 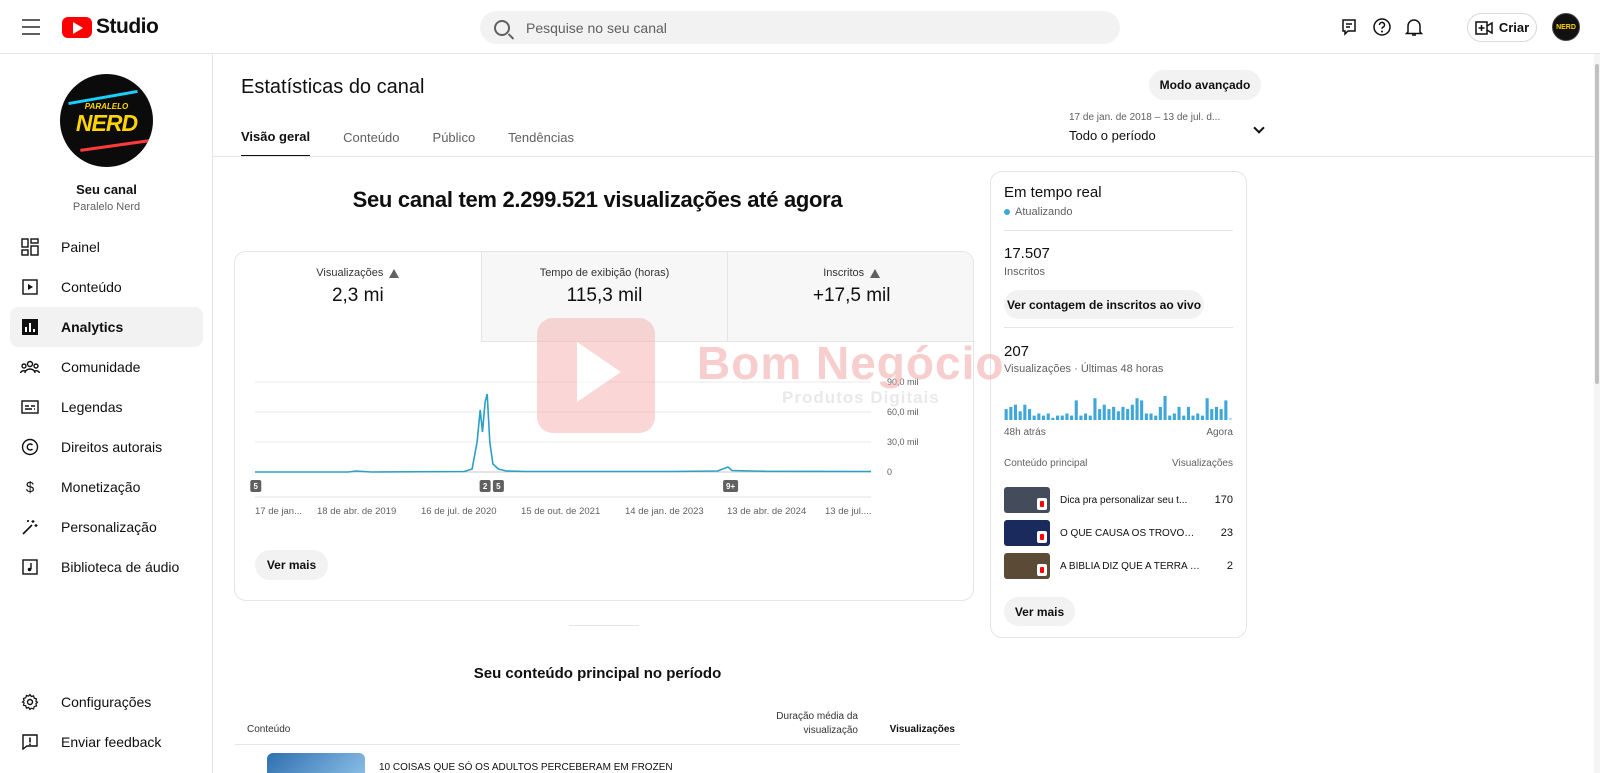 I want to click on realtime-row: O QUE CAUSA OS TROVÕES ... 23, so click(x=1118, y=533).